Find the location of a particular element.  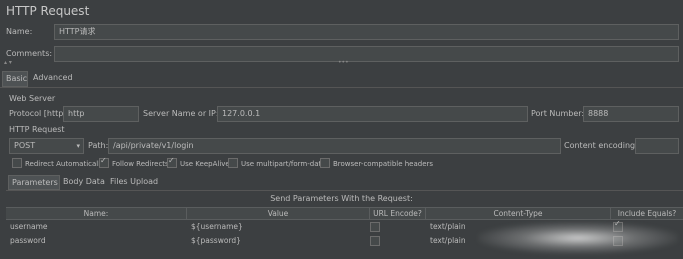

server-name-input: 127.0.0.1 is located at coordinates (372, 114).